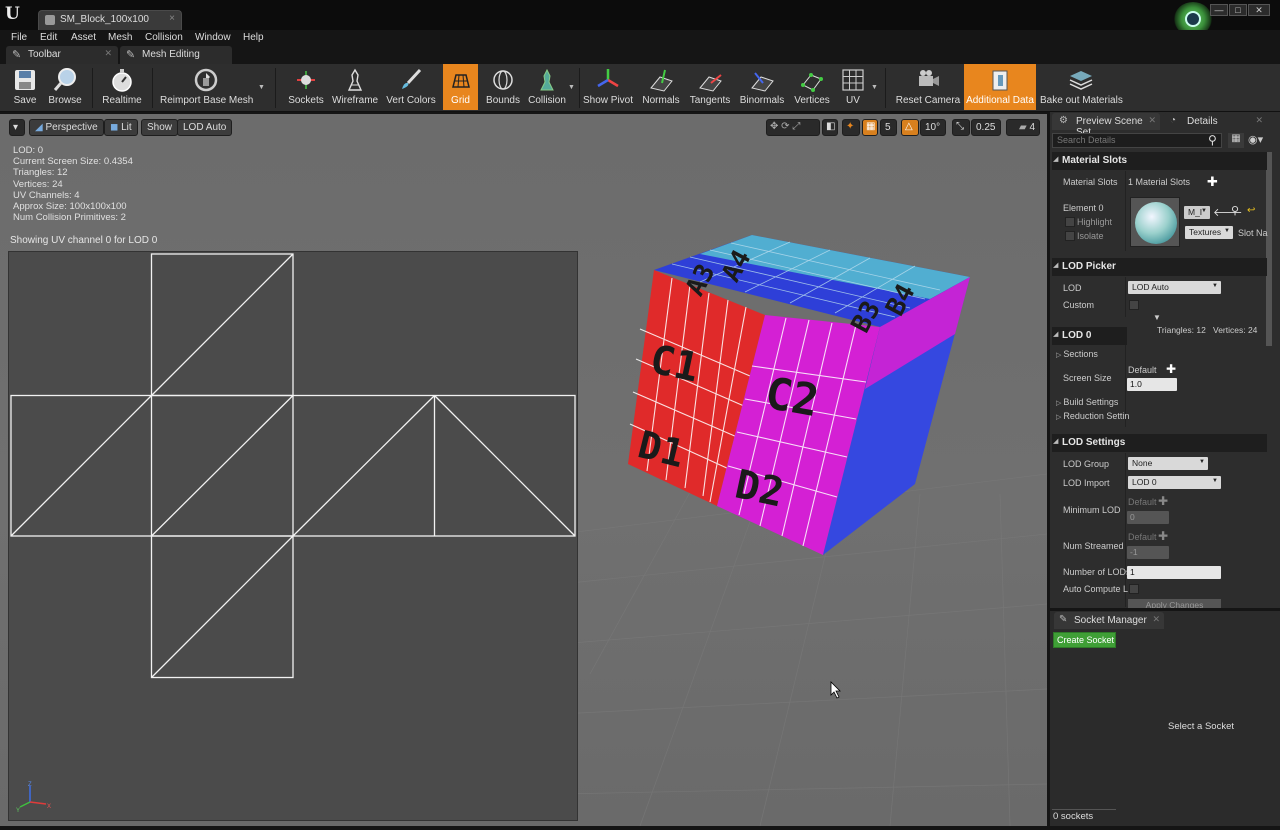 This screenshot has width=1280, height=830. I want to click on menu-asset: Asset, so click(83, 37).